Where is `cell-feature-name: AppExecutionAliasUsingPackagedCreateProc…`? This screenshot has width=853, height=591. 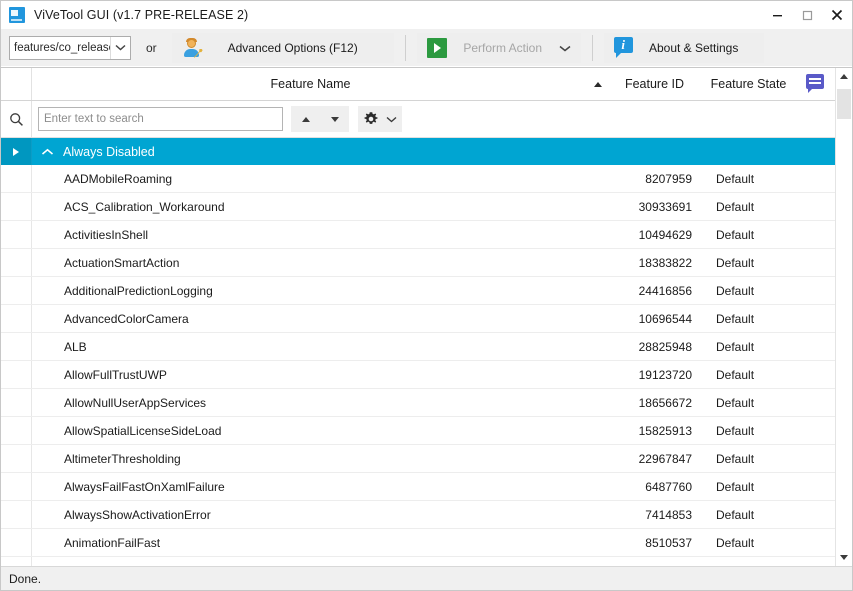
cell-feature-name: AppExecutionAliasUsingPackagedCreateProc… is located at coordinates (319, 562).